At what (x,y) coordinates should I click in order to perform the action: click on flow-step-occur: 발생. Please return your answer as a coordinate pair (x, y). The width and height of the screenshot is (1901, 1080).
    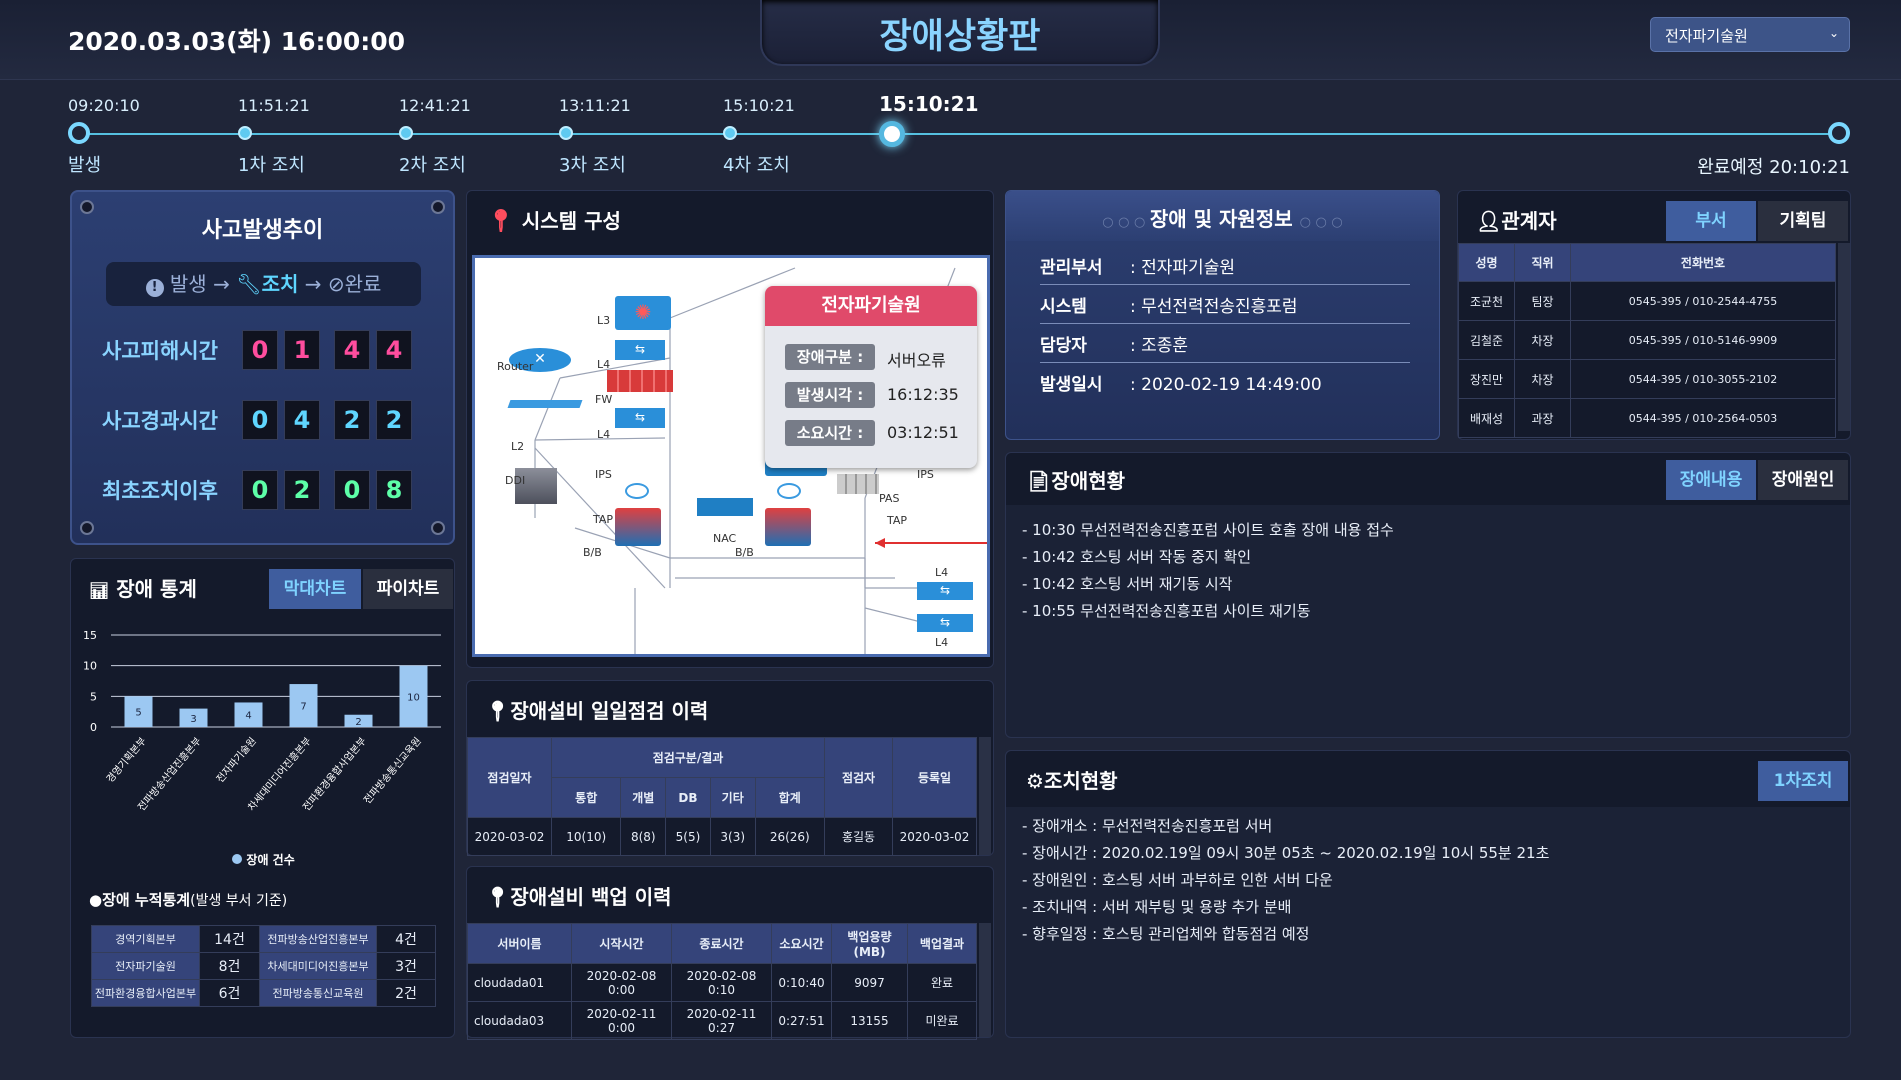
    Looking at the image, I should click on (188, 284).